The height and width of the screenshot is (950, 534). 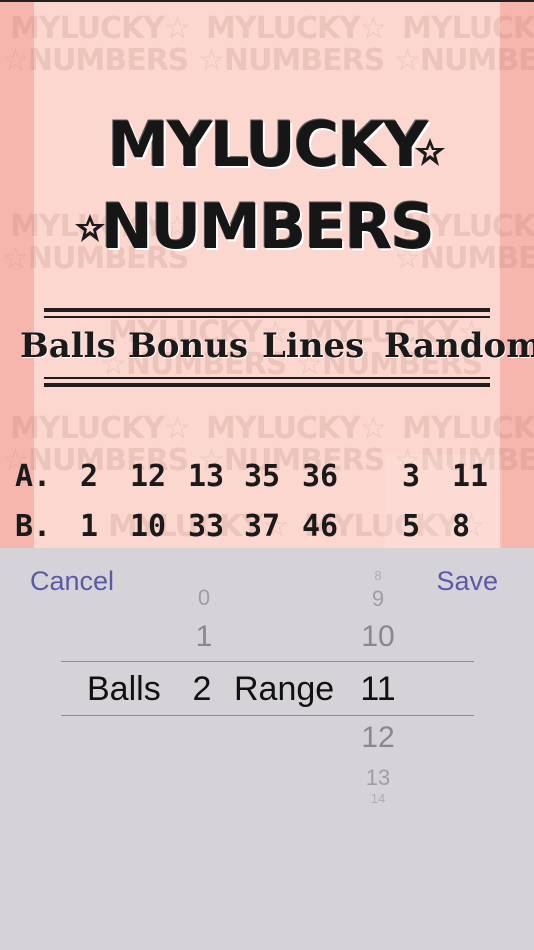 I want to click on table-row: B. 1 10 33 37 46 5 8, so click(x=267, y=528).